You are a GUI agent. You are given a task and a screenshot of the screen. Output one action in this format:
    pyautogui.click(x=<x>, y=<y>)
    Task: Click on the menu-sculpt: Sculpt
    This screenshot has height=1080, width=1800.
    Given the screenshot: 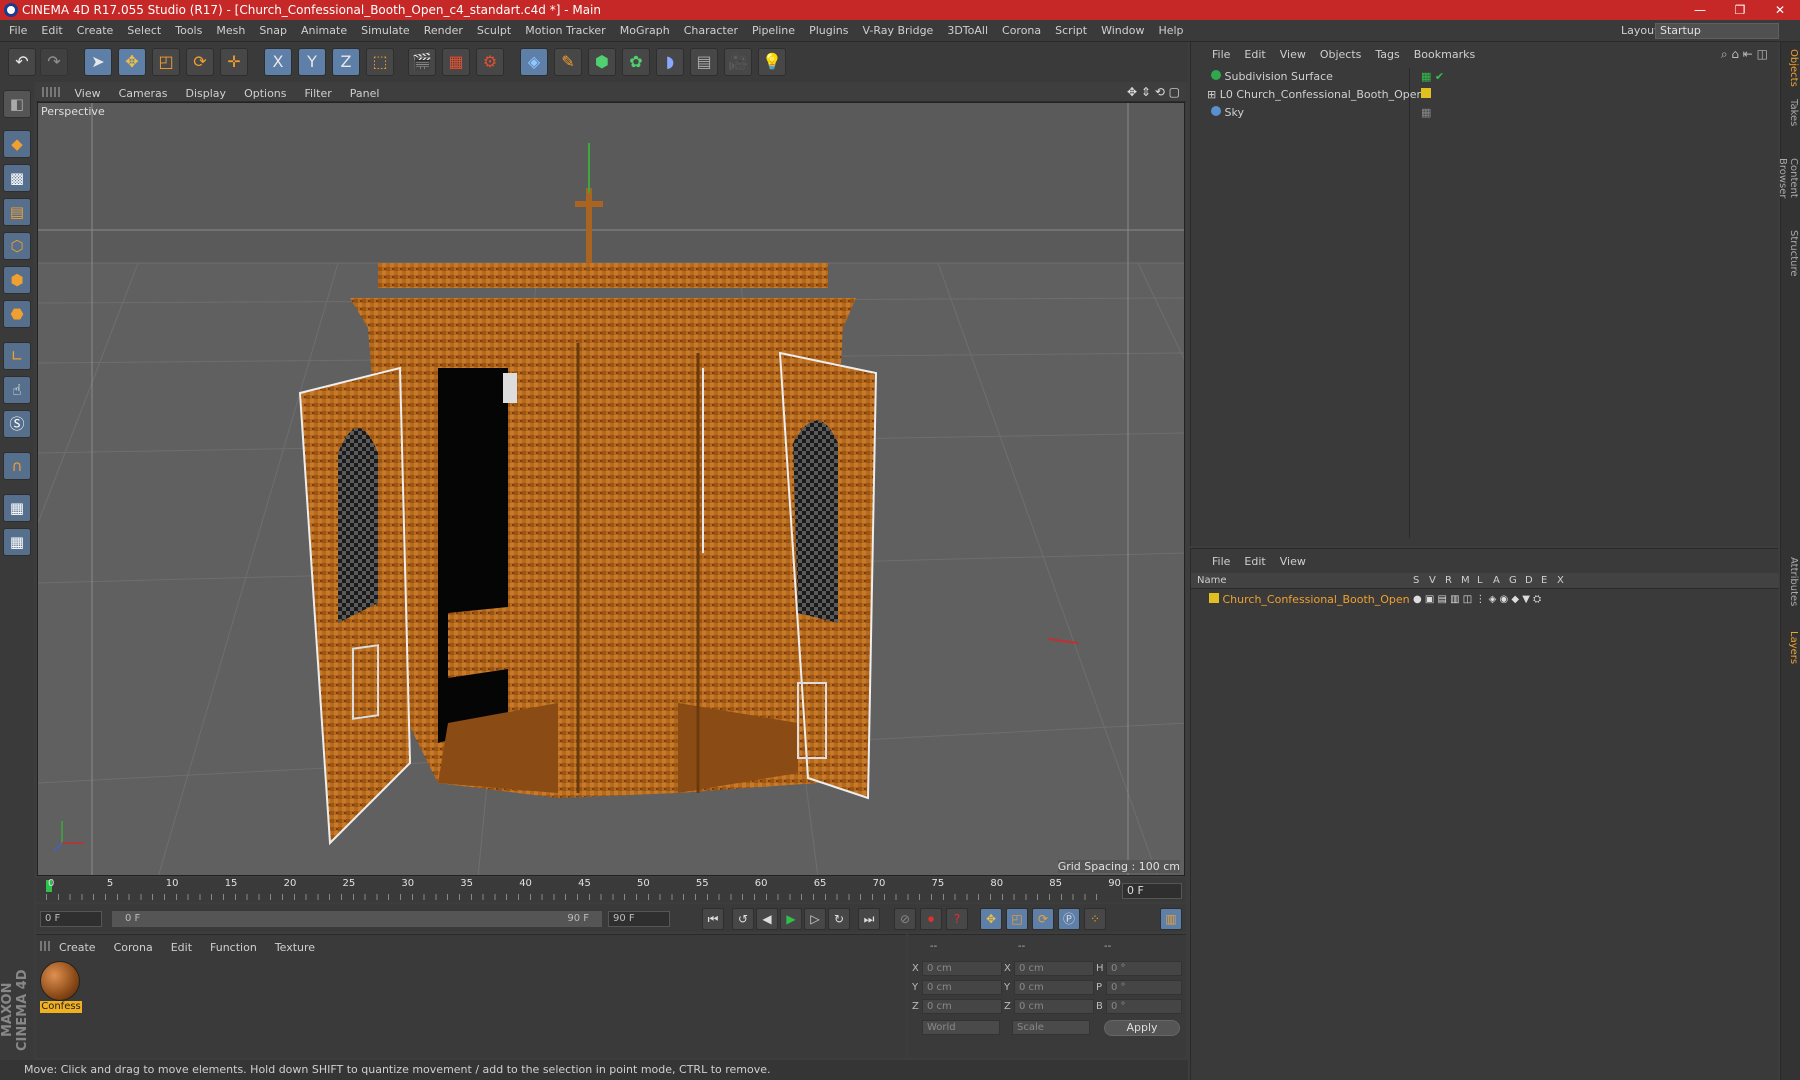 What is the action you would take?
    pyautogui.click(x=494, y=31)
    